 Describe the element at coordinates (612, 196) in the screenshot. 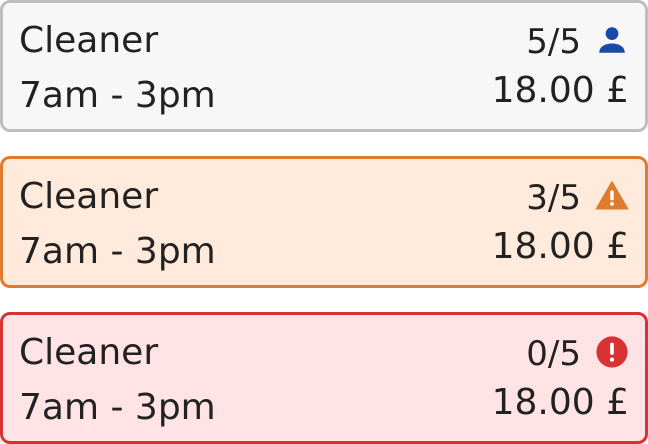

I see `warning-icon` at that location.